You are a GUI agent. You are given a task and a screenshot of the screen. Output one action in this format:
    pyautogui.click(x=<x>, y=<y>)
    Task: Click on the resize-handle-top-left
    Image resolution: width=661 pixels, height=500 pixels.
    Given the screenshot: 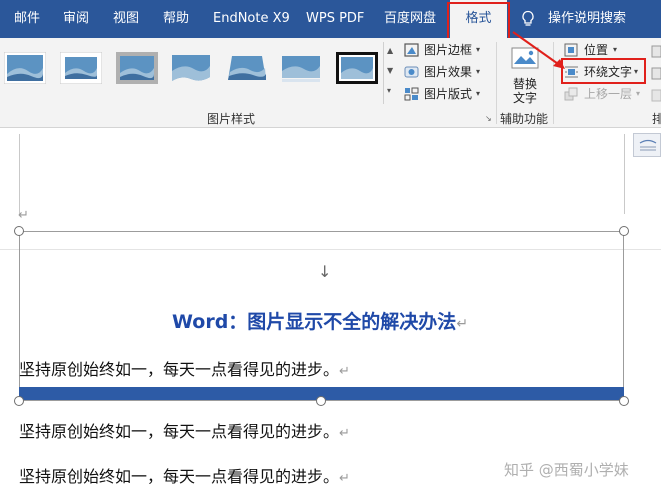 What is the action you would take?
    pyautogui.click(x=19, y=231)
    